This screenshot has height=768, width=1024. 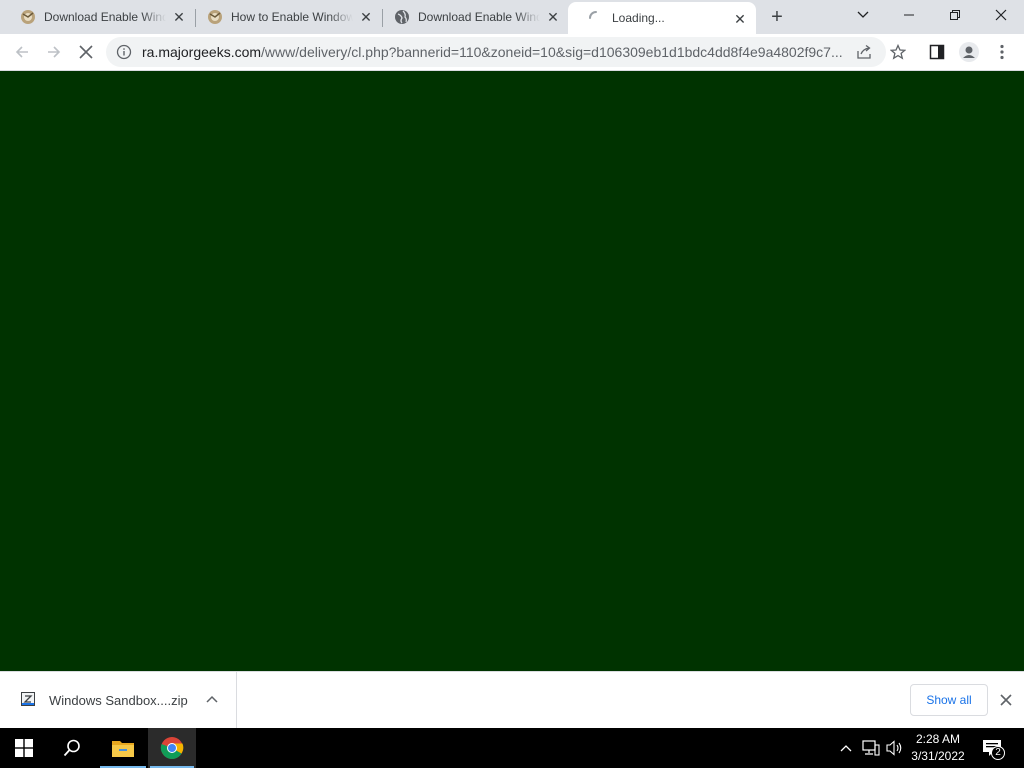 I want to click on chrome-taskbar-button, so click(x=172, y=748).